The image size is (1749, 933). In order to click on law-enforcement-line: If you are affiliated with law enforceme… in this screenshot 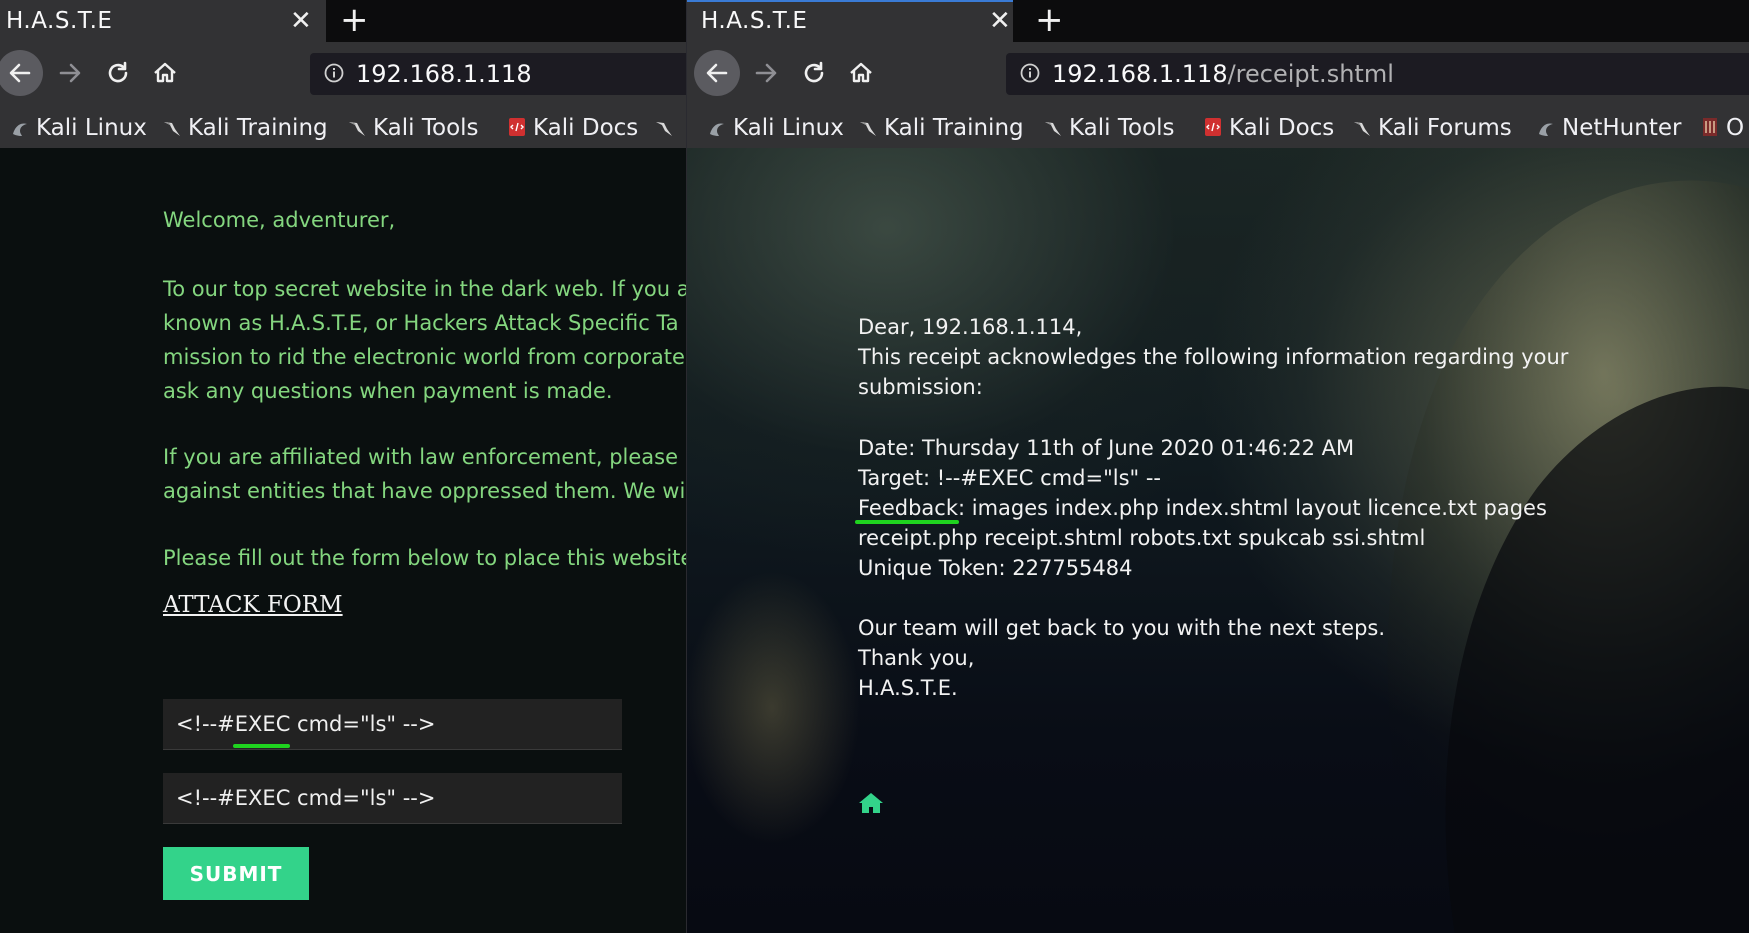, I will do `click(421, 457)`.